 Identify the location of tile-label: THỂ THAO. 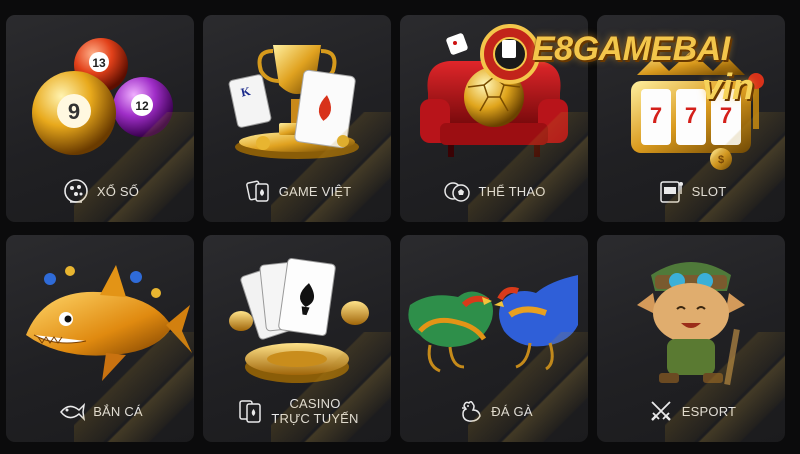
(512, 191).